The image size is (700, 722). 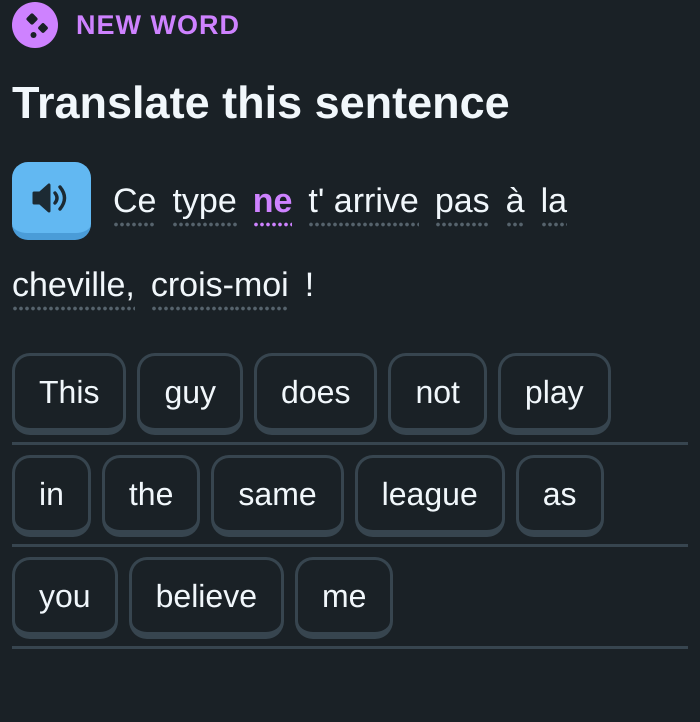 What do you see at coordinates (344, 598) in the screenshot?
I see `word-tile: me` at bounding box center [344, 598].